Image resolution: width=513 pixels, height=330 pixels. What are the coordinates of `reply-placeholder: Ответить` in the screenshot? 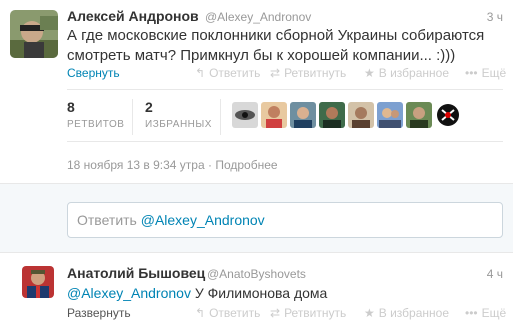 It's located at (107, 220).